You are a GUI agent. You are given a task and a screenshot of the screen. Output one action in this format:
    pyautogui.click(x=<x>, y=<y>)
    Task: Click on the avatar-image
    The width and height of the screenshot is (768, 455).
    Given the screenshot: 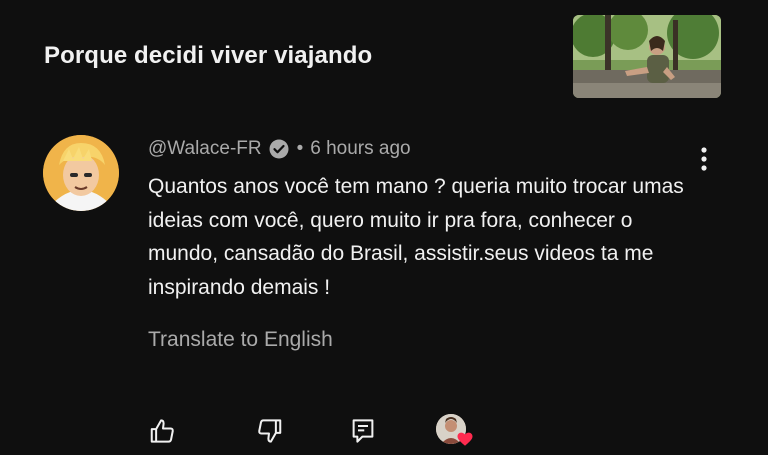 What is the action you would take?
    pyautogui.click(x=81, y=173)
    